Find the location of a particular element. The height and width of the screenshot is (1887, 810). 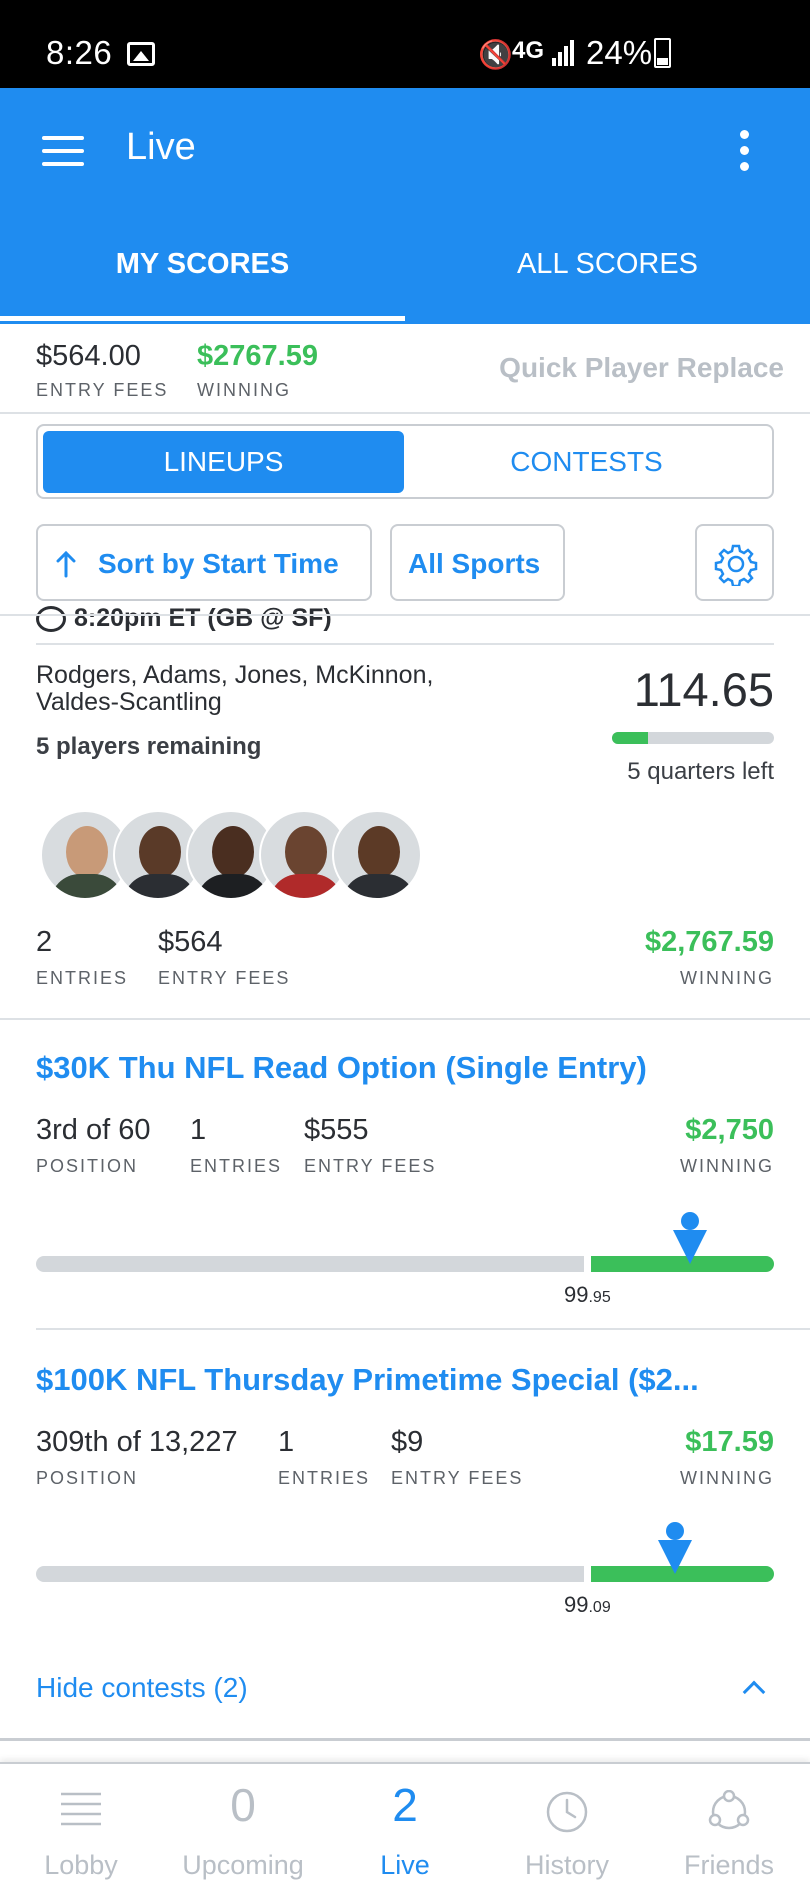

page-title: Live is located at coordinates (161, 147).